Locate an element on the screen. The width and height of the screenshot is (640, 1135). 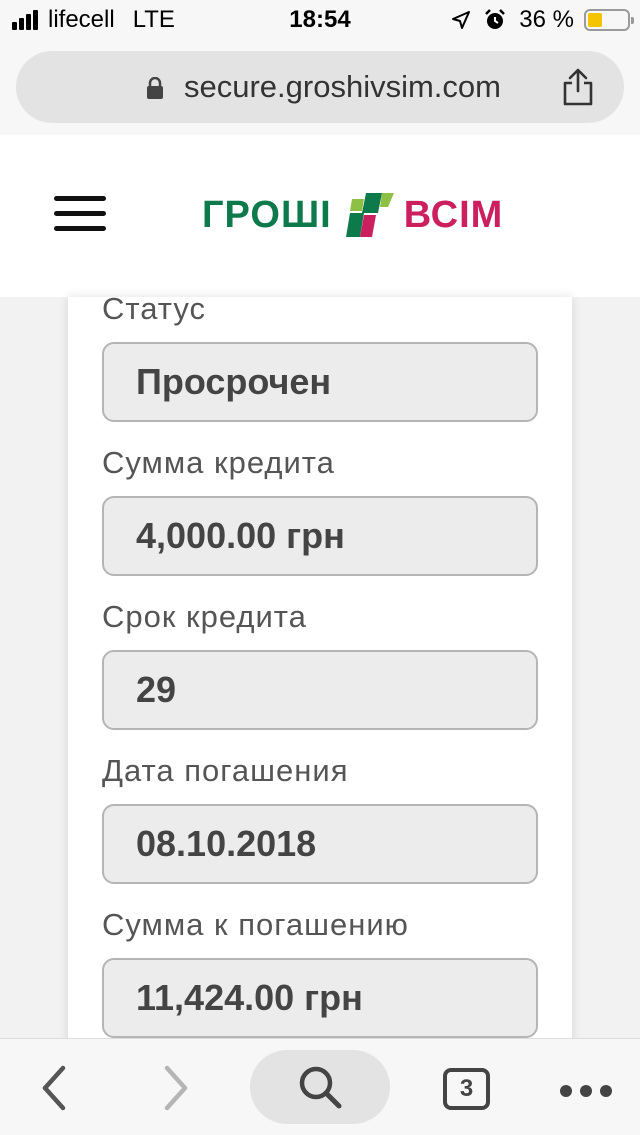
url-text: secure.groshivsim.com is located at coordinates (342, 86).